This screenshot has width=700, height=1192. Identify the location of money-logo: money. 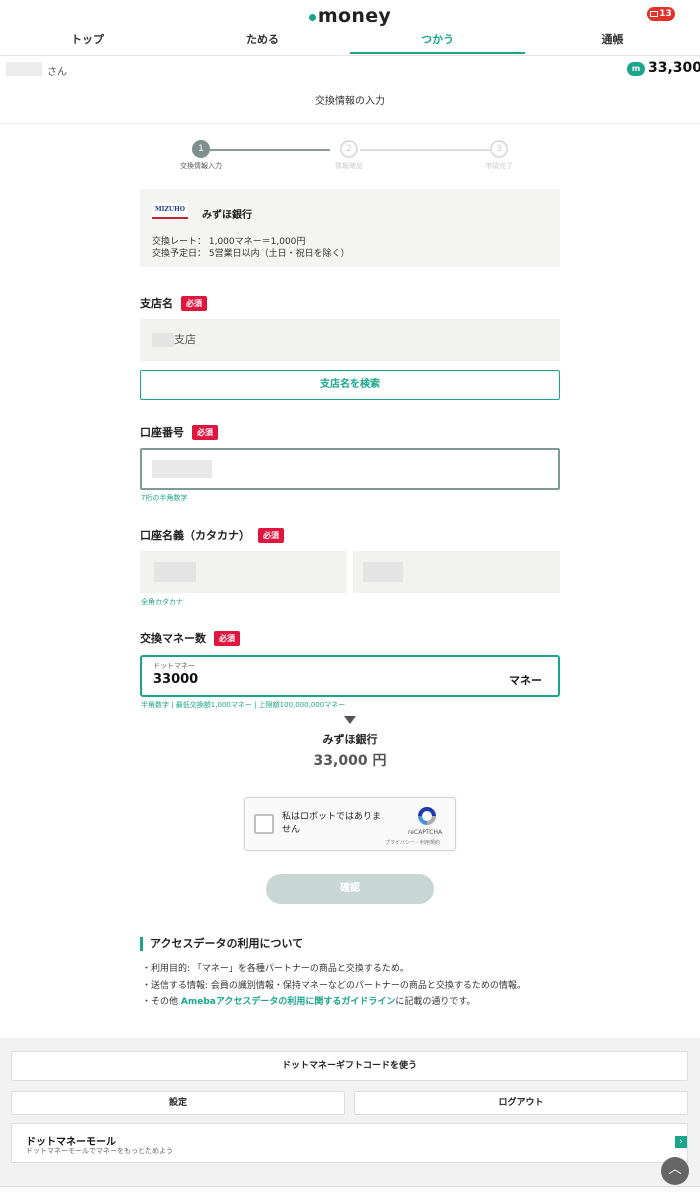
(350, 16).